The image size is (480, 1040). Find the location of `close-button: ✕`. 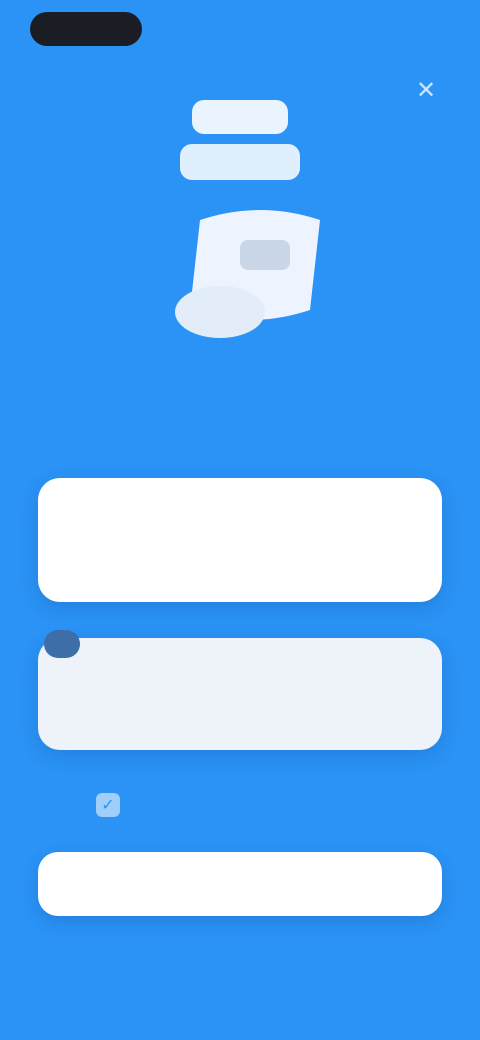

close-button: ✕ is located at coordinates (426, 90).